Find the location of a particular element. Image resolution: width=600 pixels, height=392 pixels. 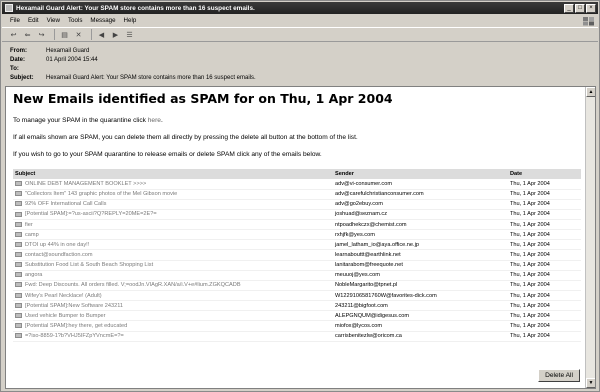

previous-icon: ◀ is located at coordinates (101, 34).